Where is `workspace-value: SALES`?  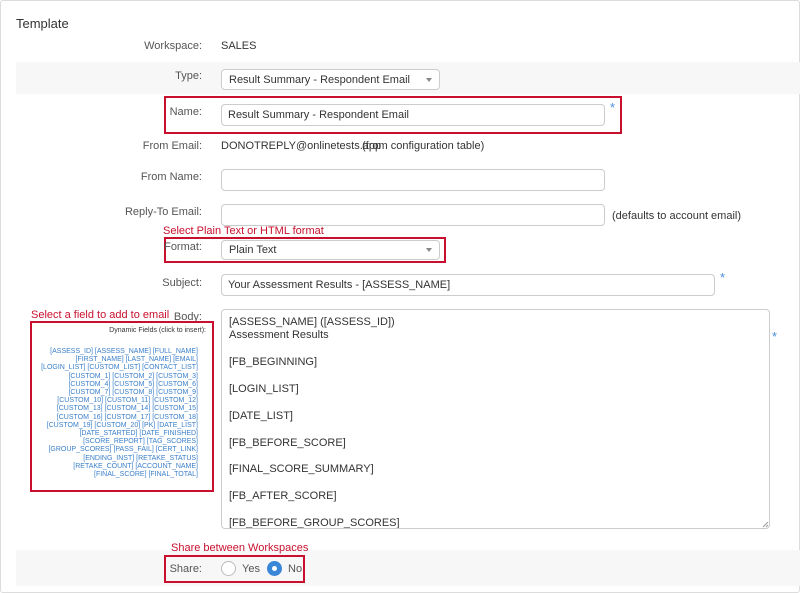
workspace-value: SALES is located at coordinates (239, 46).